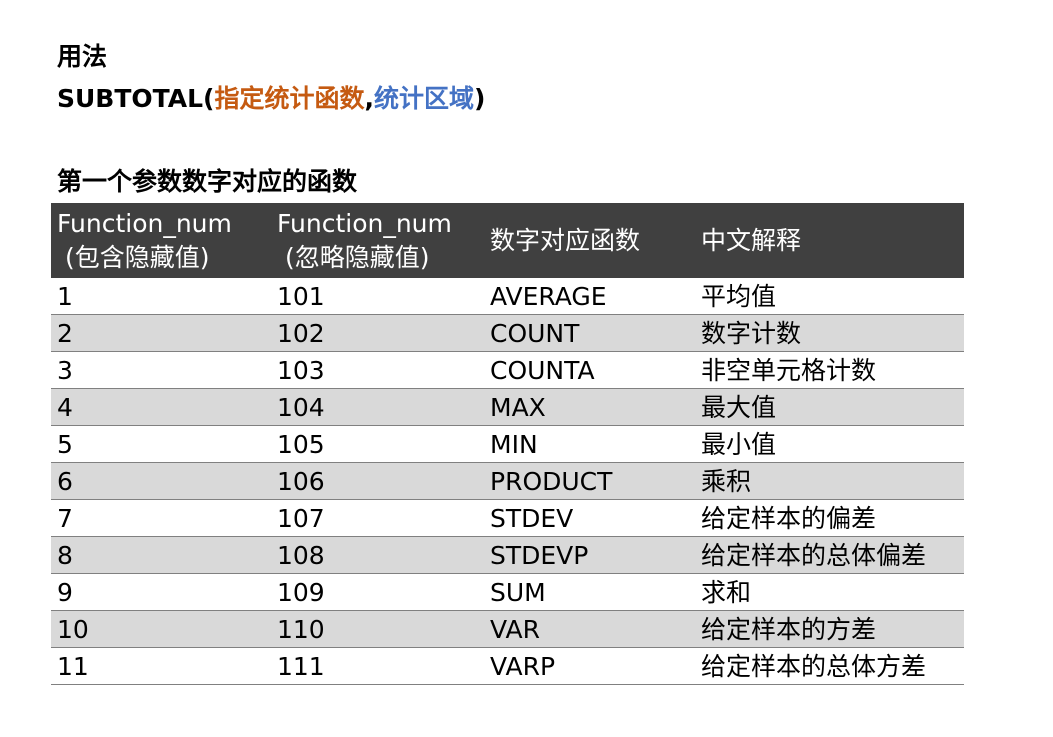 The width and height of the screenshot is (1053, 737). What do you see at coordinates (751, 333) in the screenshot?
I see `cell-description: 数字计数` at bounding box center [751, 333].